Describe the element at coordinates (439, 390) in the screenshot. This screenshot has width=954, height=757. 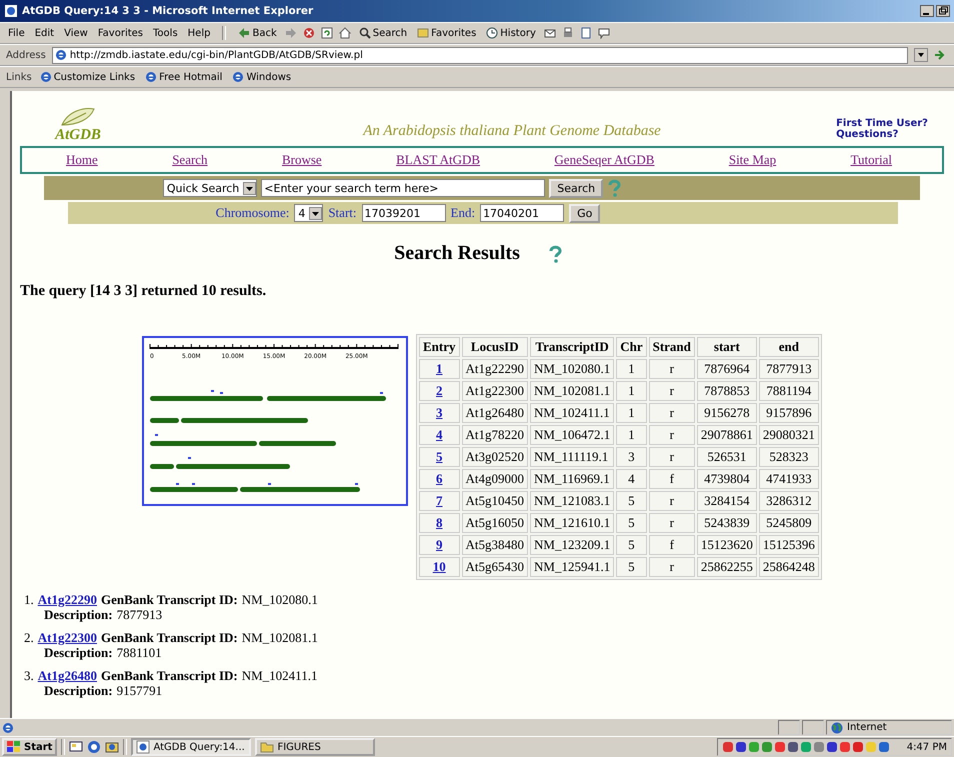
I see `entry-link: 2` at that location.